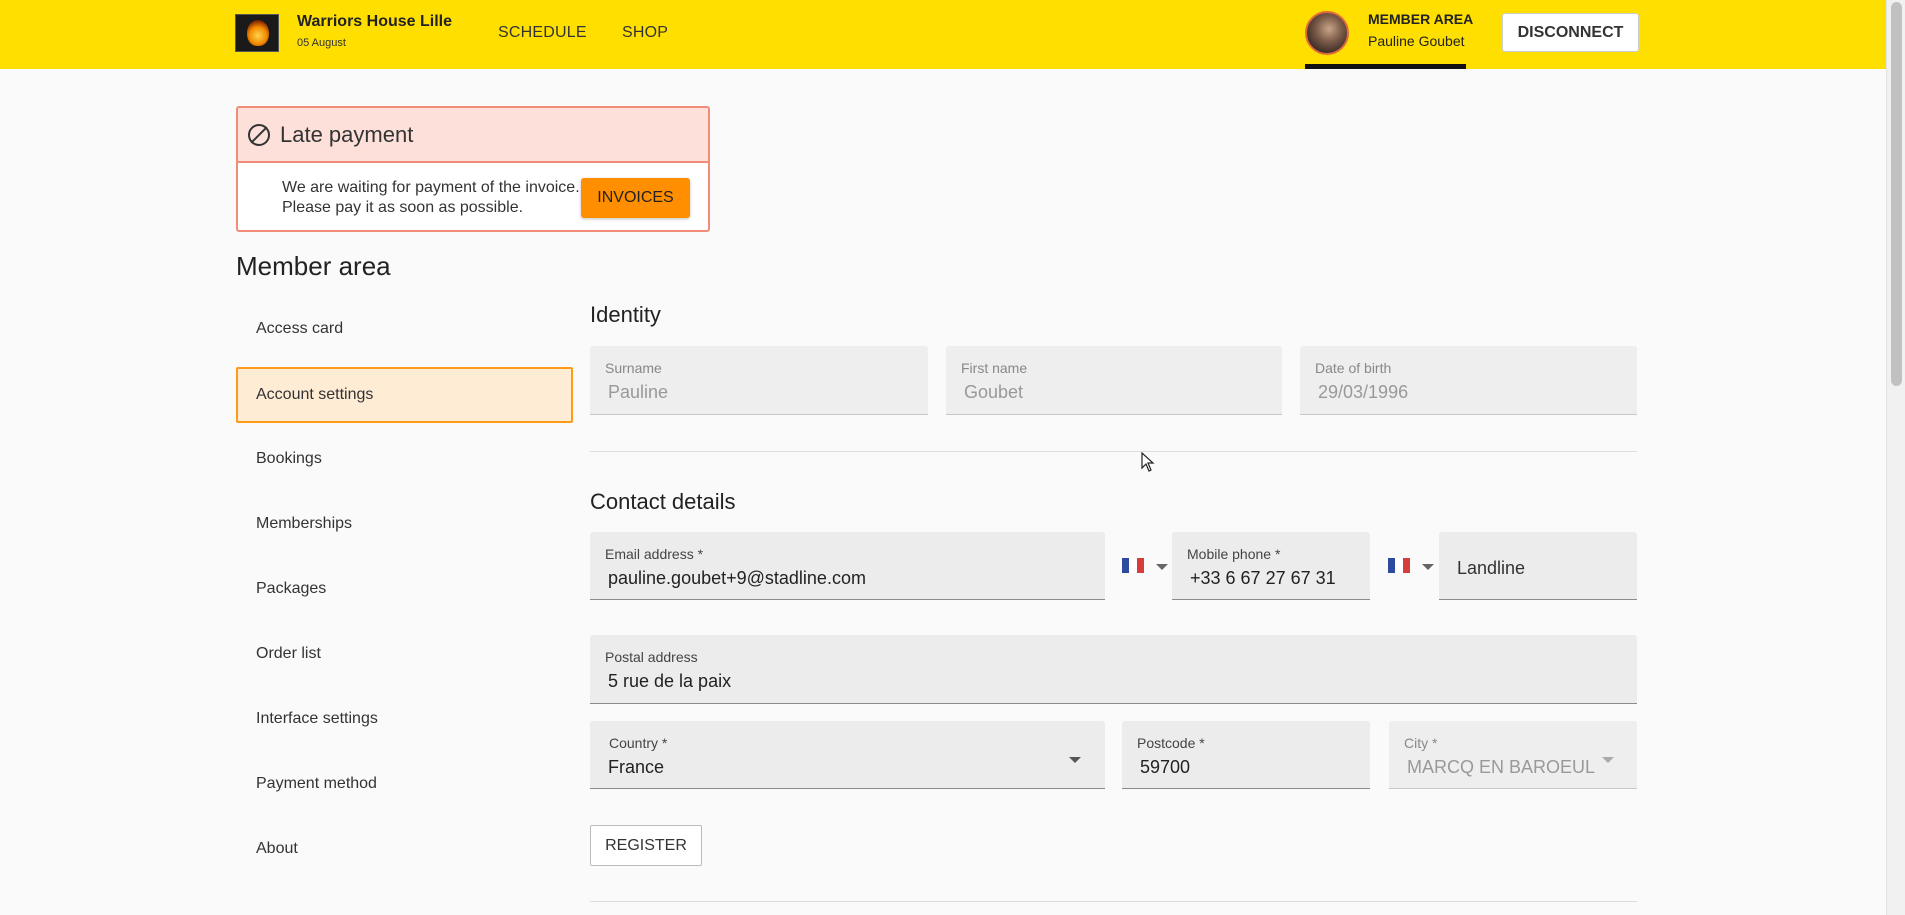 Image resolution: width=1905 pixels, height=915 pixels. I want to click on alert-header: Late payment, so click(473, 135).